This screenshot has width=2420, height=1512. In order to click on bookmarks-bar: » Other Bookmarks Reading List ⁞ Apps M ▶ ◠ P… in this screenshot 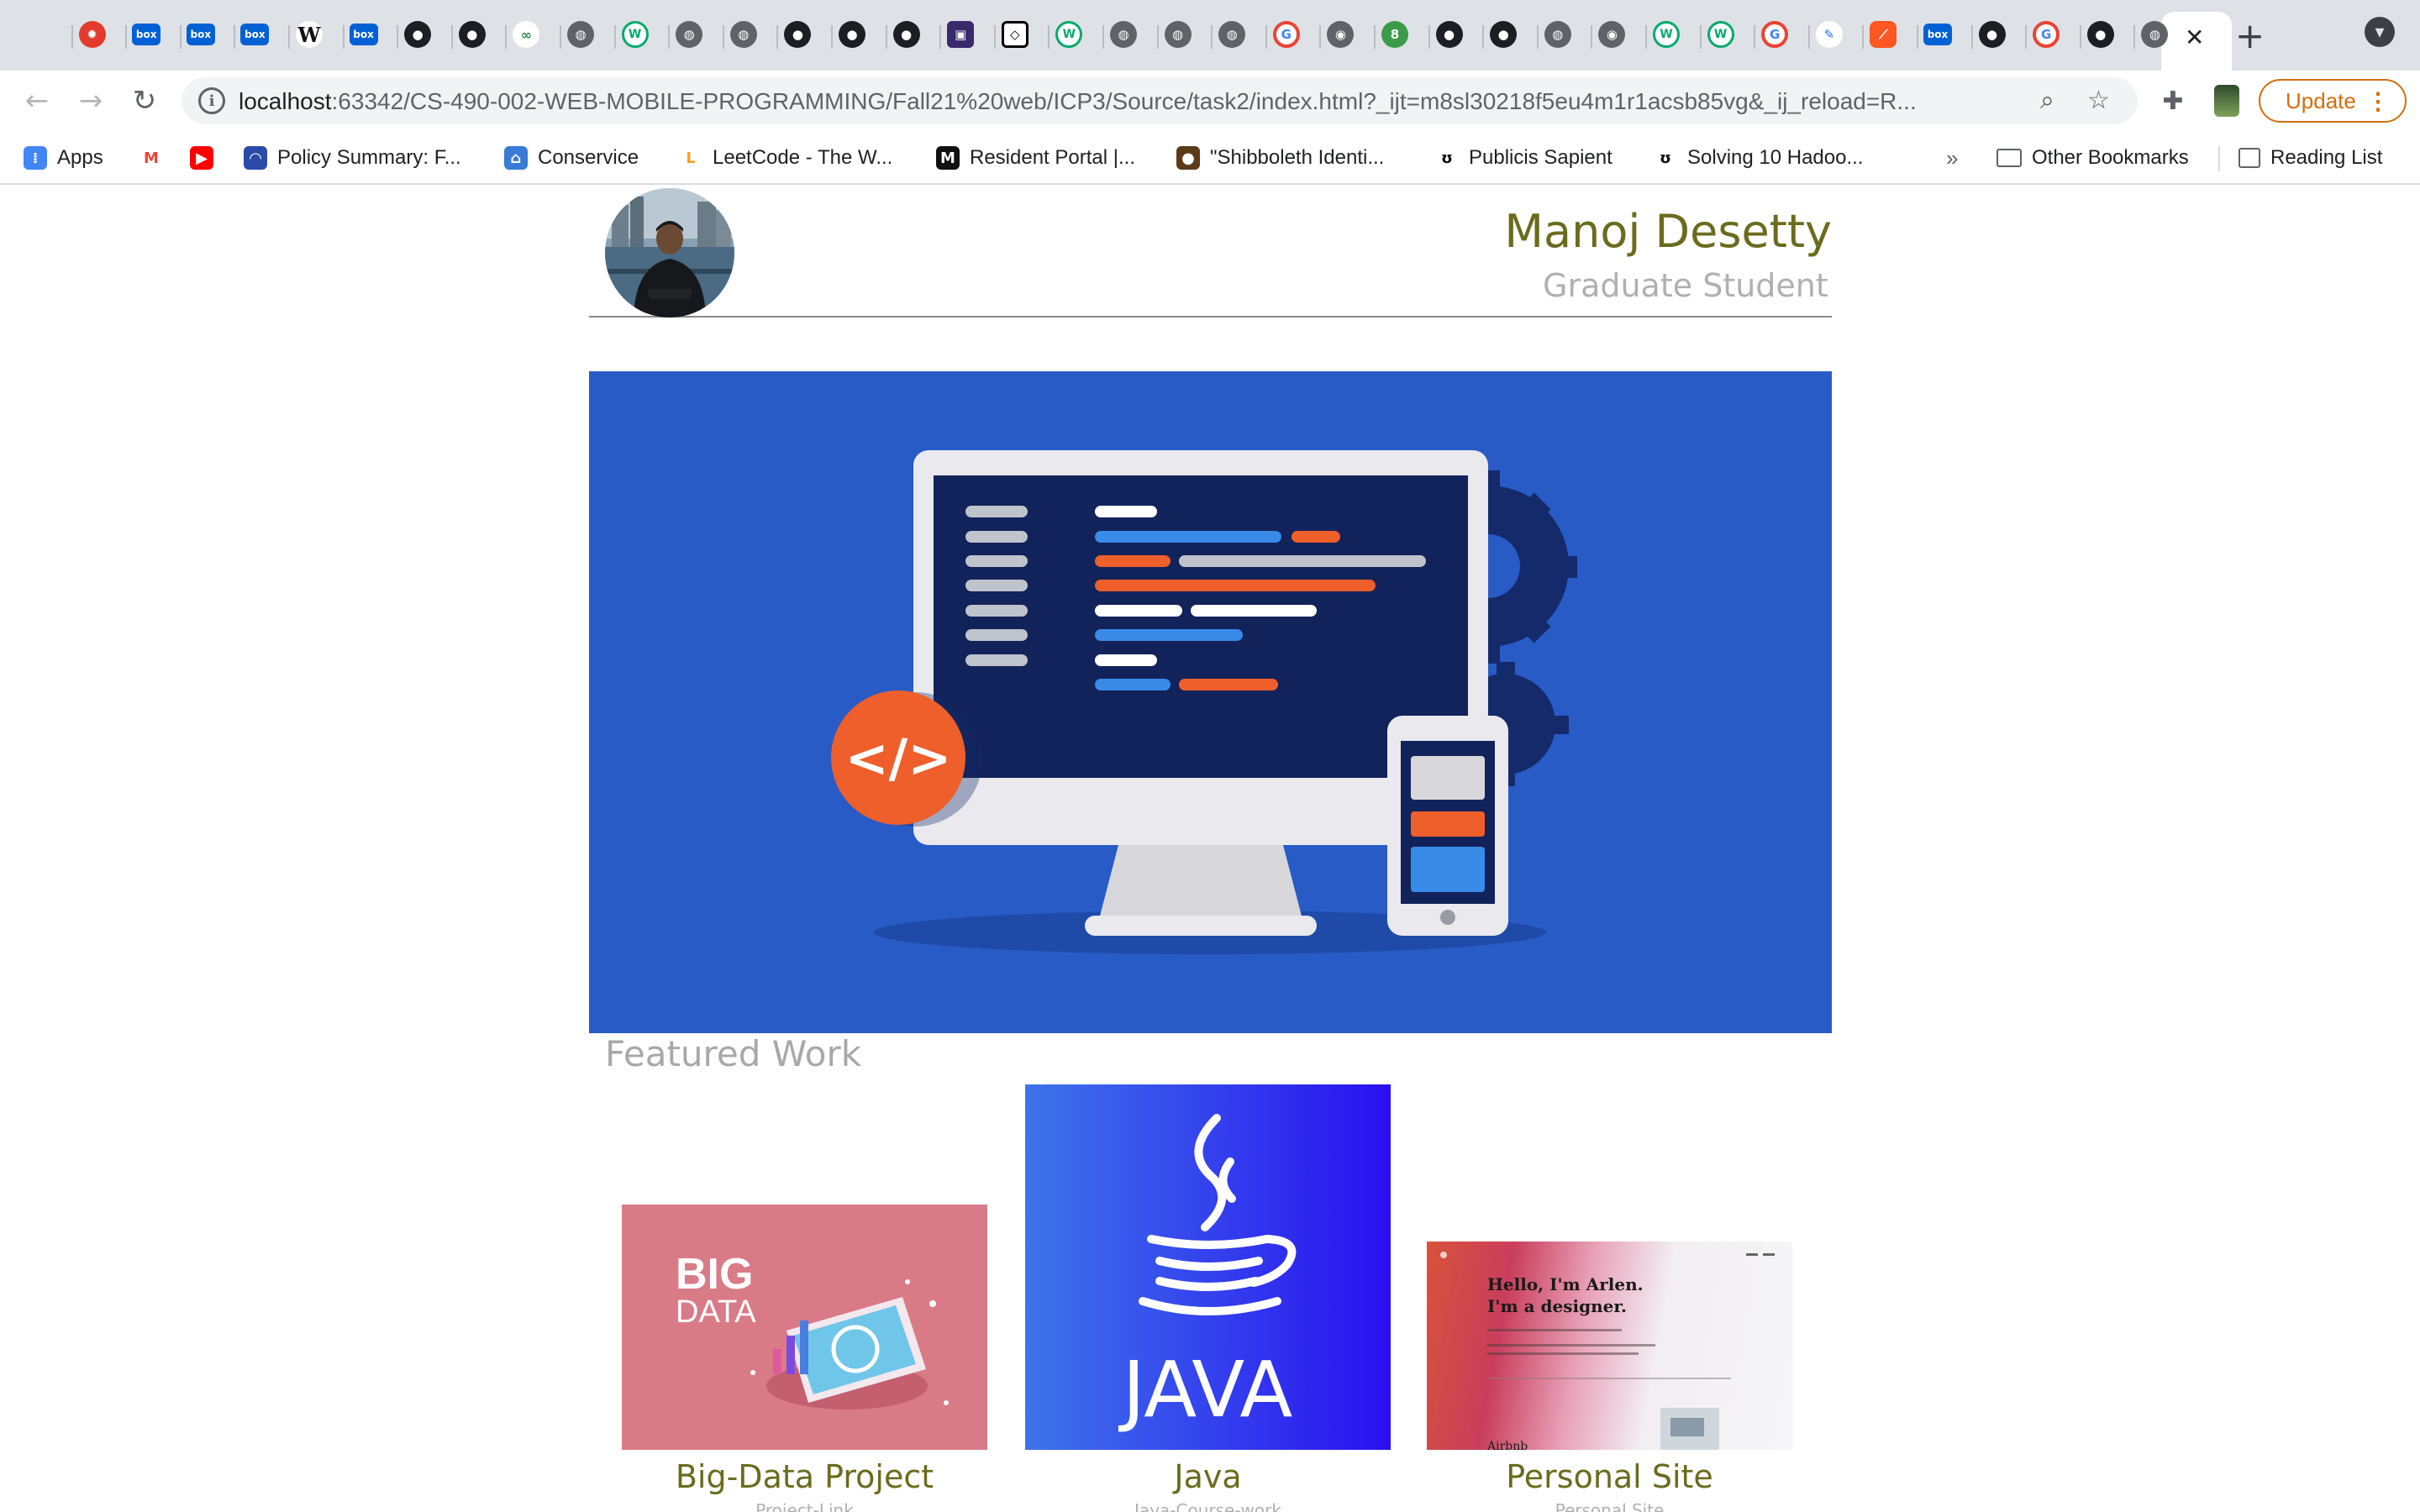, I will do `click(1210, 158)`.